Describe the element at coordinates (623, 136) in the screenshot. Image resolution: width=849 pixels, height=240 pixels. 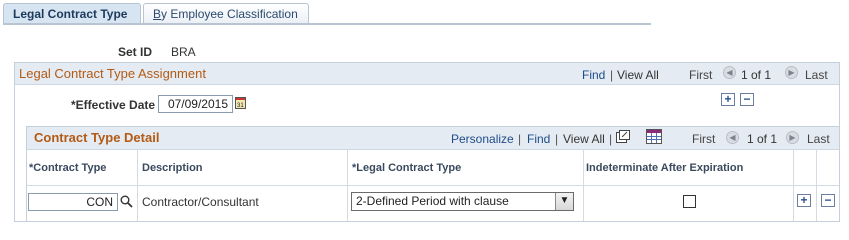
I see `new-window-icon` at that location.